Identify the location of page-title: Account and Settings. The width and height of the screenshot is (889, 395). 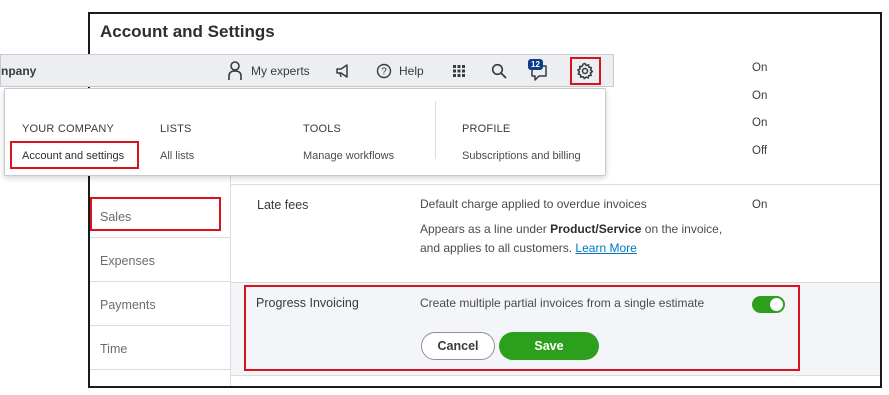
(187, 31).